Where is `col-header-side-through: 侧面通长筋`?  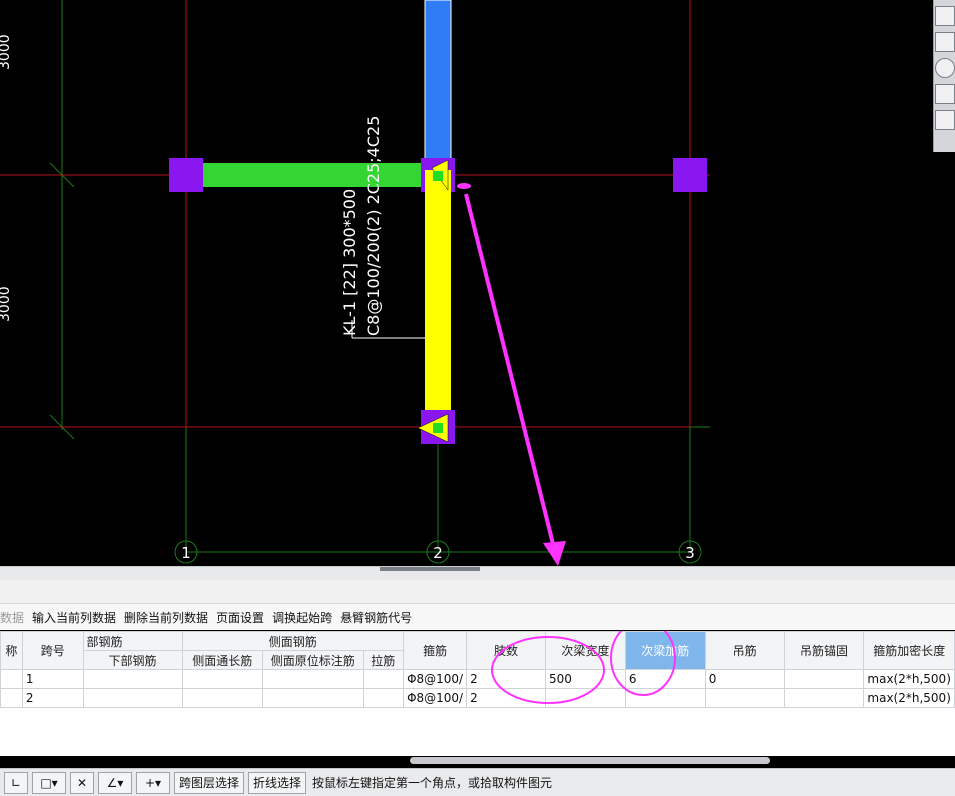 col-header-side-through: 侧面通长筋 is located at coordinates (222, 660).